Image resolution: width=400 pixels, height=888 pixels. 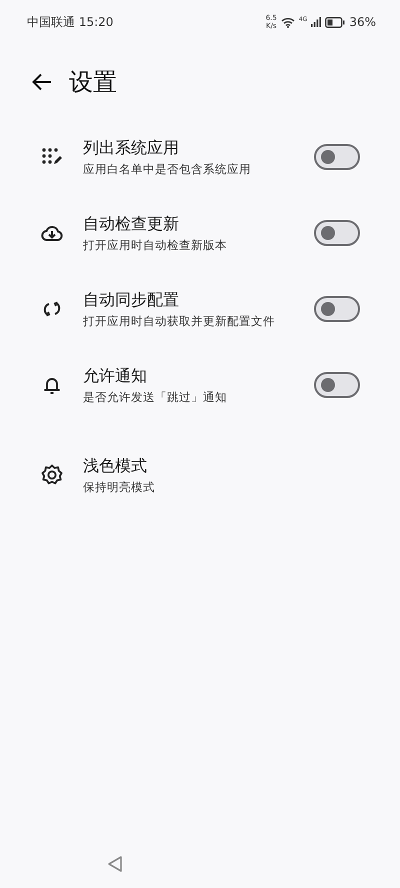 What do you see at coordinates (42, 81) in the screenshot?
I see `back-button` at bounding box center [42, 81].